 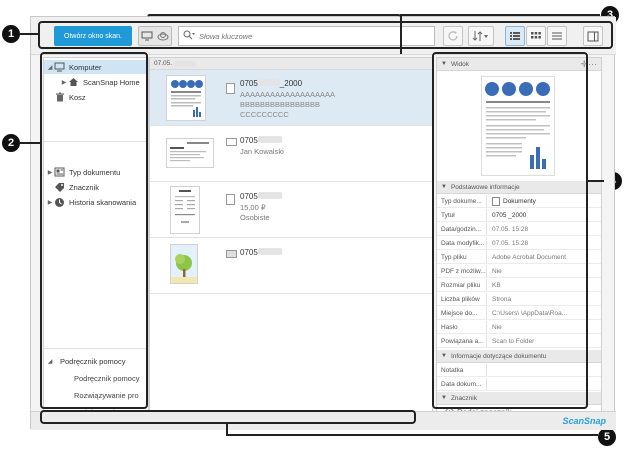 I want to click on callout-marker-1: 1, so click(x=11, y=34).